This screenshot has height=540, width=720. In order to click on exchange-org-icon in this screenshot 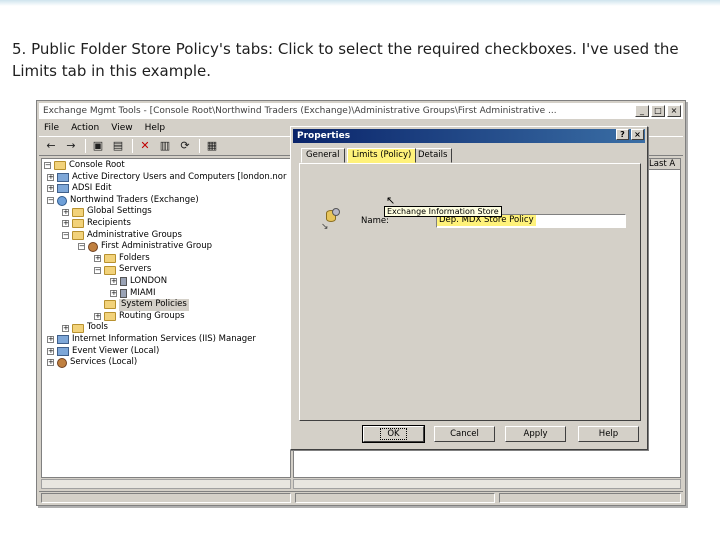, I will do `click(62, 200)`.